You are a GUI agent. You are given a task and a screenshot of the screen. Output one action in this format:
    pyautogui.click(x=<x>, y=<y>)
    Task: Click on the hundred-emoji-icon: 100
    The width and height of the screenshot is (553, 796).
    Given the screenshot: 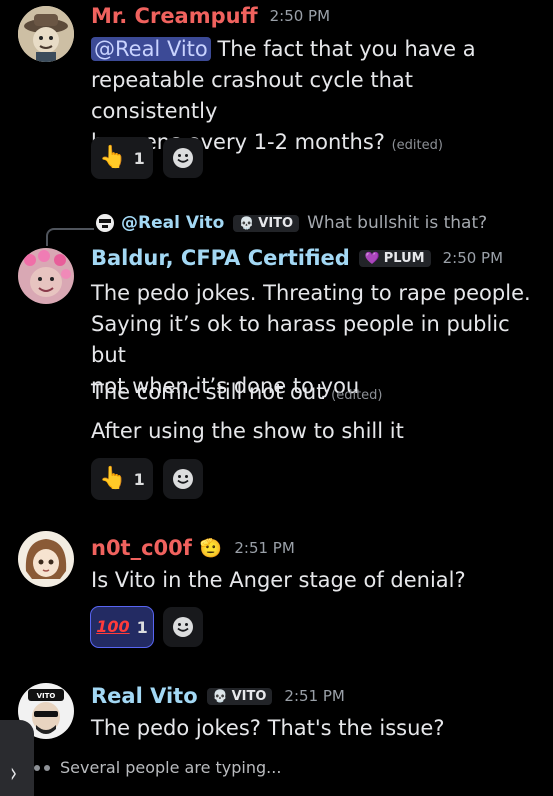 What is the action you would take?
    pyautogui.click(x=113, y=626)
    